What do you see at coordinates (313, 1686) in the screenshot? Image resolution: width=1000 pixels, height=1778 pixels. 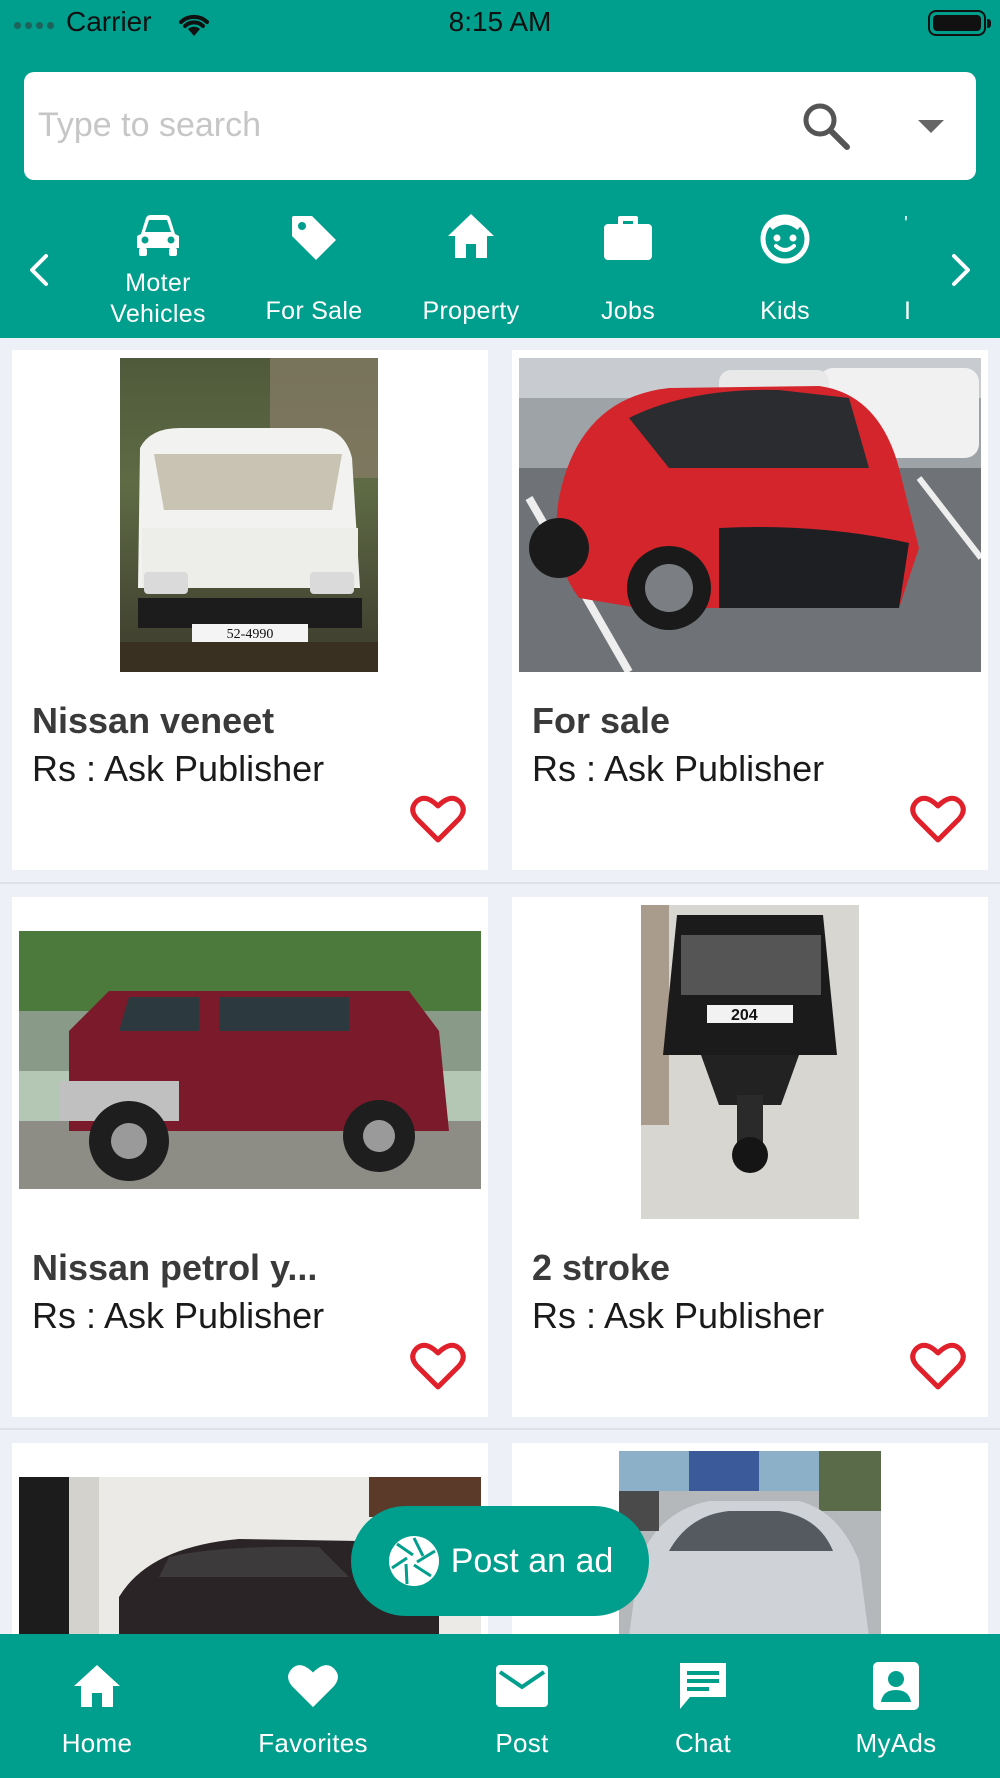 I see `heart-icon` at bounding box center [313, 1686].